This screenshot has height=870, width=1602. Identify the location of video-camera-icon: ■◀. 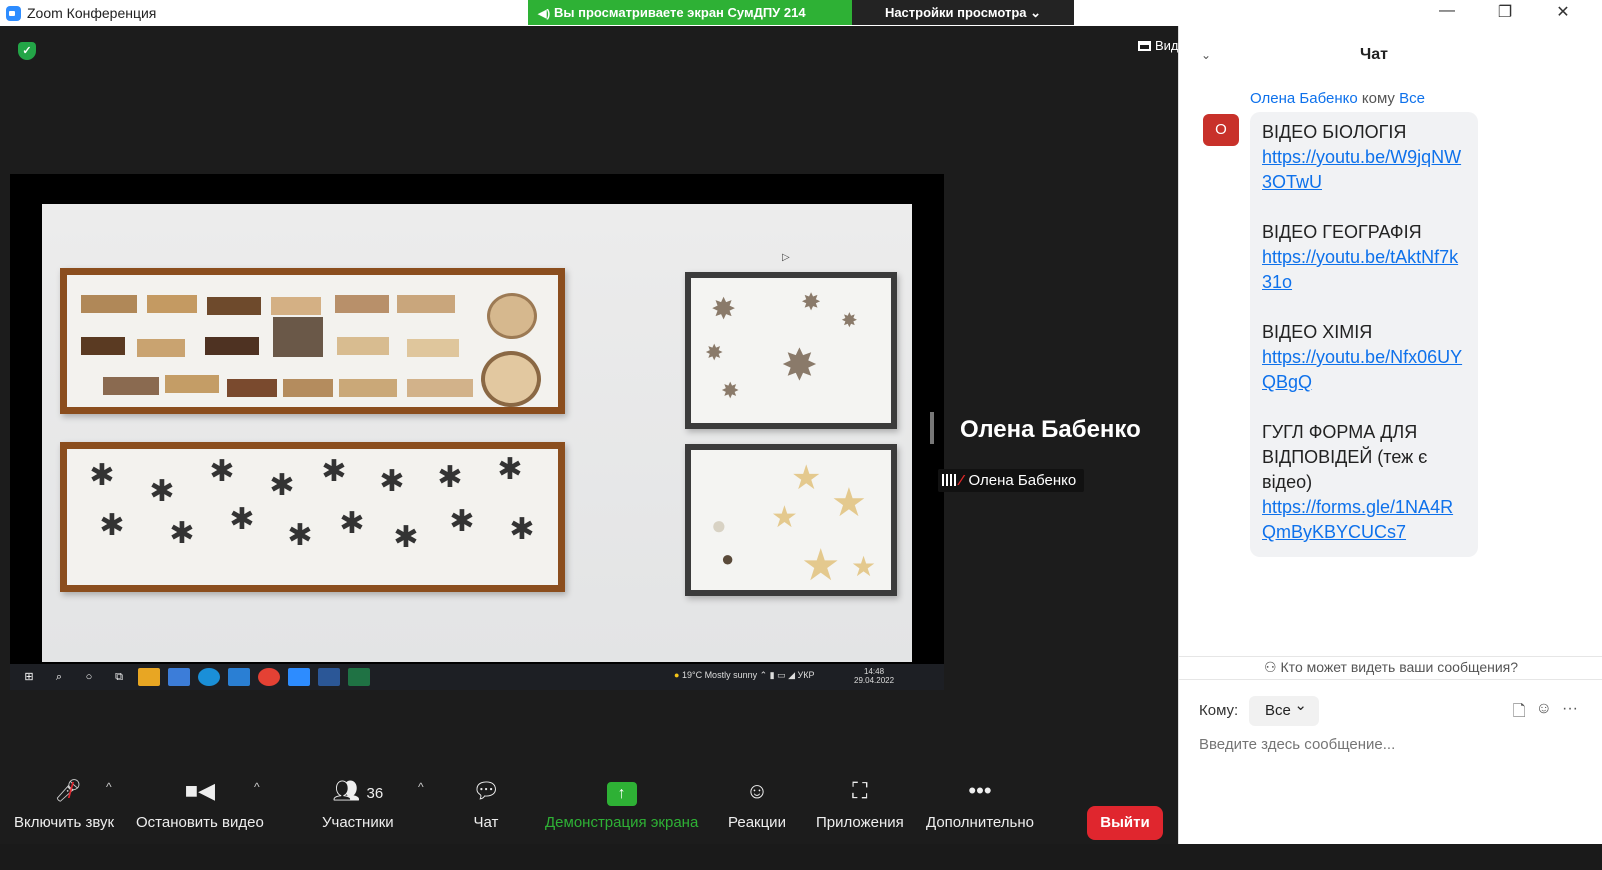
(200, 790).